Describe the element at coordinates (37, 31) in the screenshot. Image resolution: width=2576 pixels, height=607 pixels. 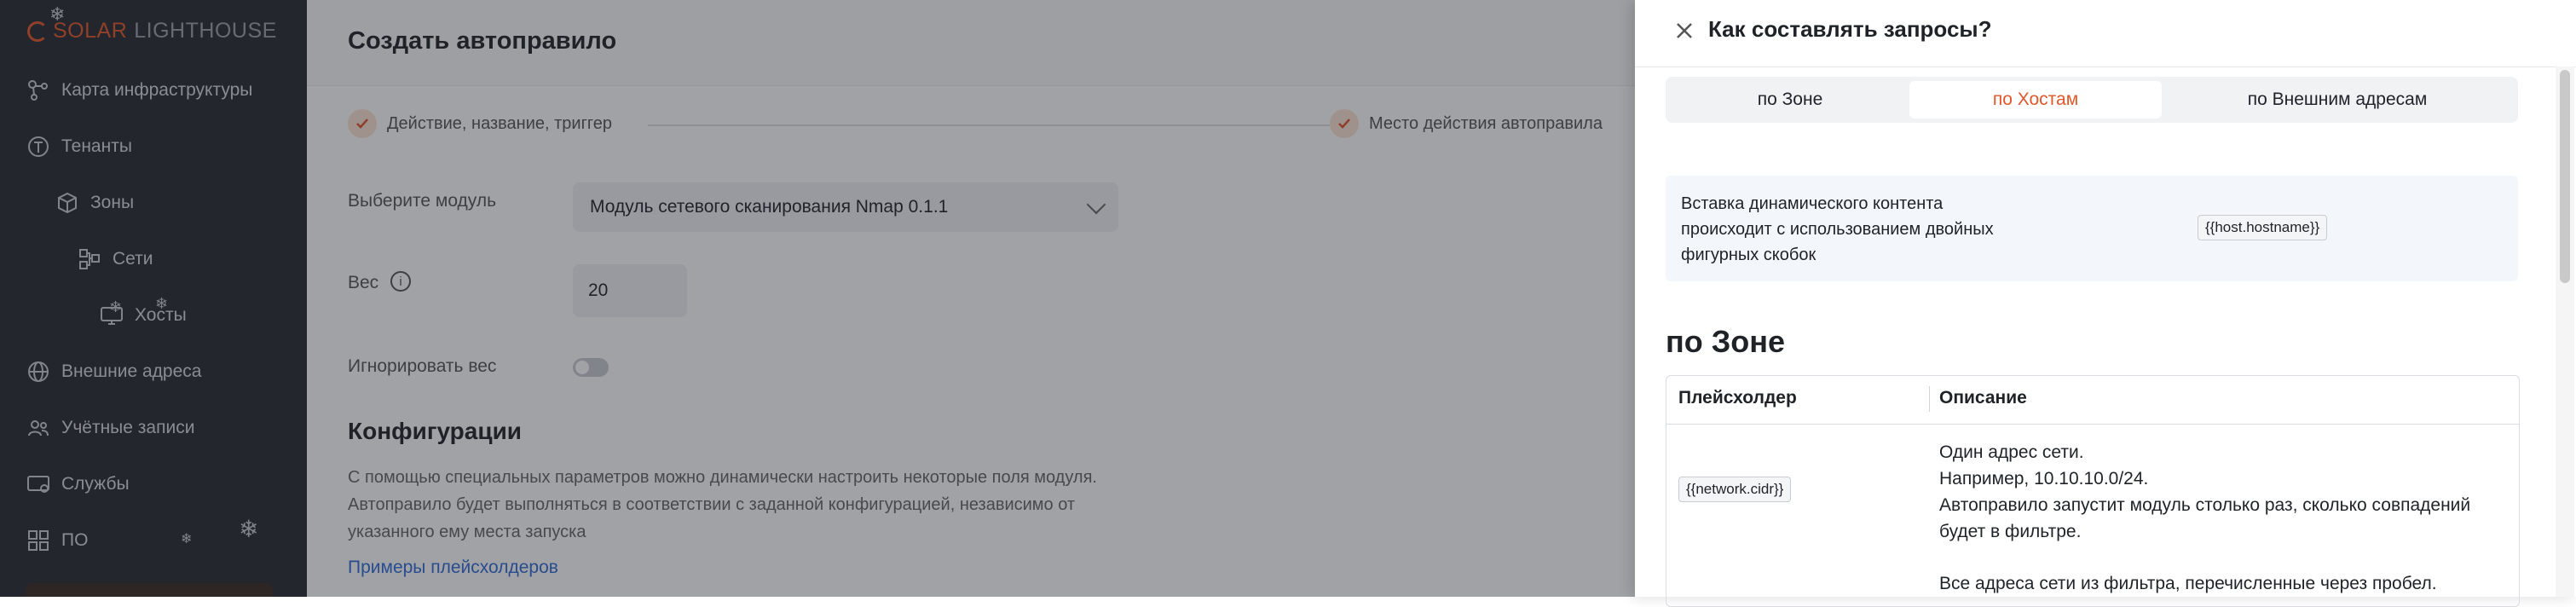
I see `logo-ring-icon` at that location.